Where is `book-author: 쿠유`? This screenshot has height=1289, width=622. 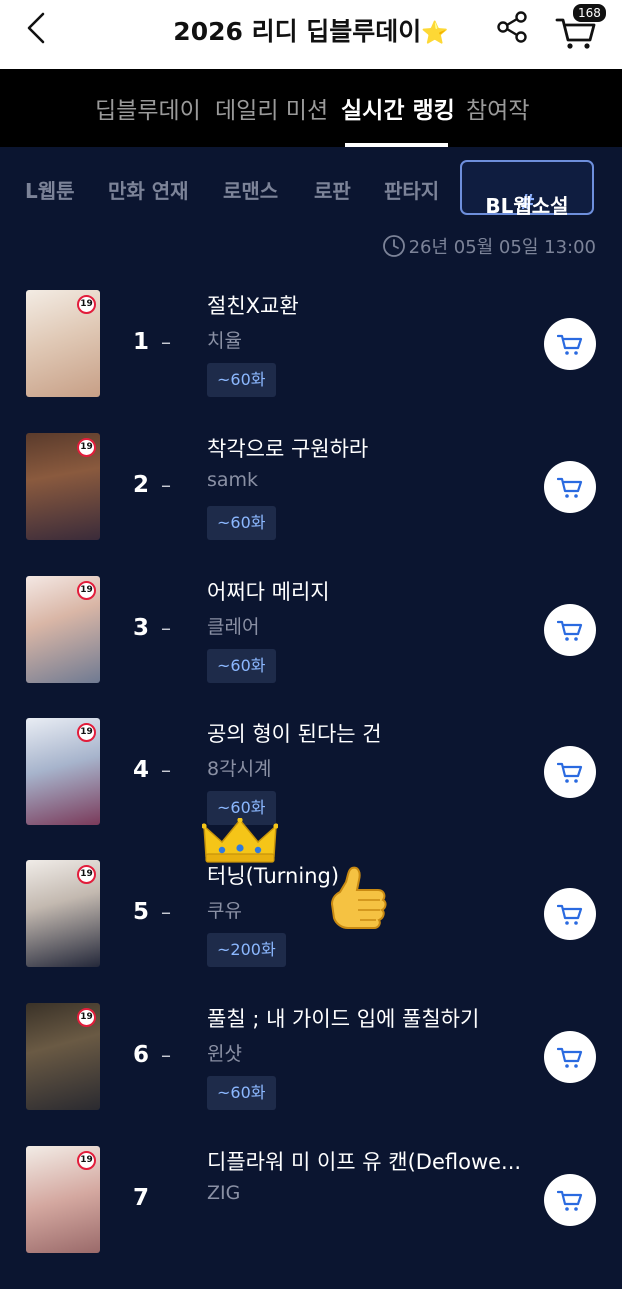
book-author: 쿠유 is located at coordinates (224, 911).